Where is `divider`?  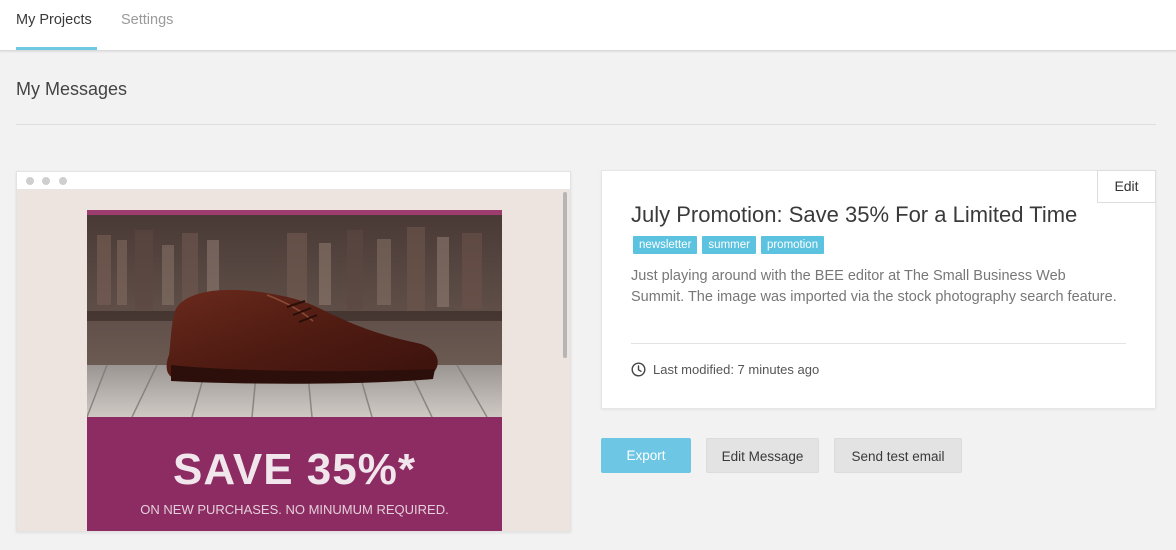
divider is located at coordinates (586, 124).